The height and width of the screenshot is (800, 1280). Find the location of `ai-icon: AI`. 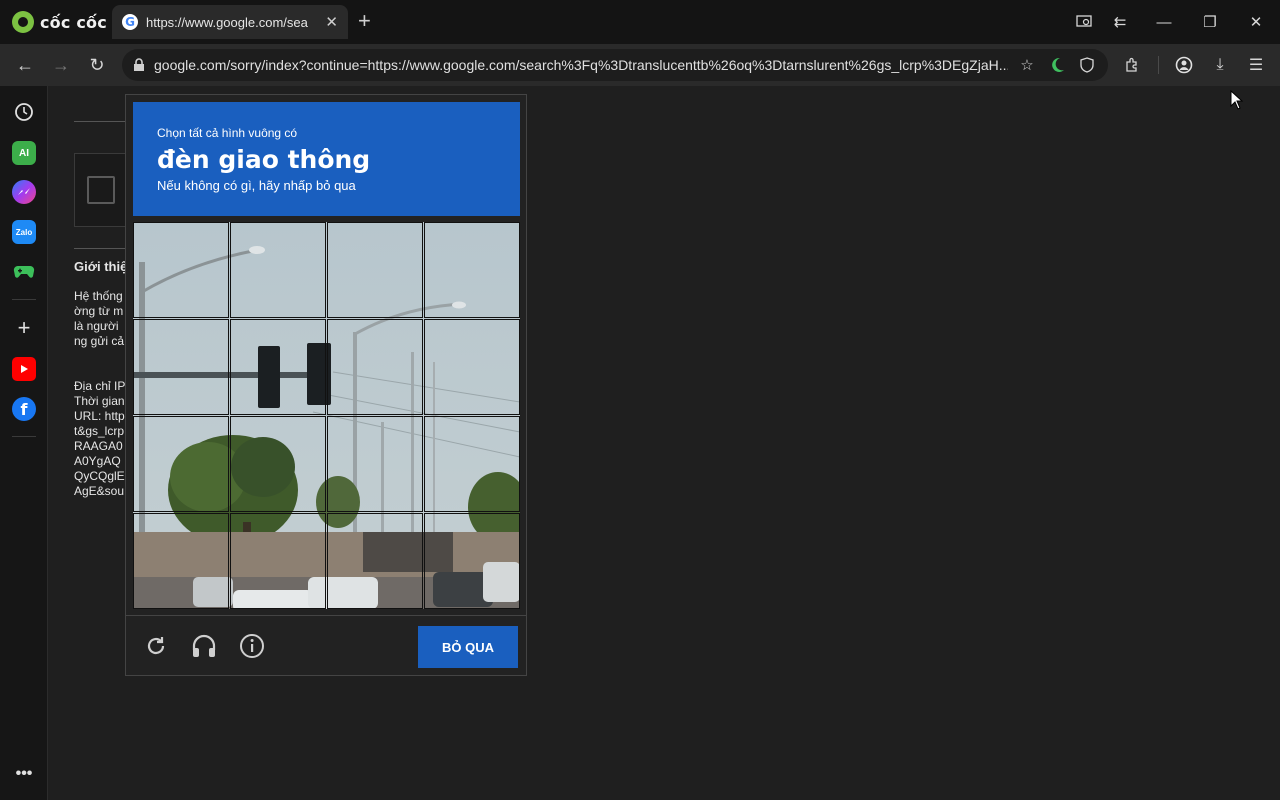

ai-icon: AI is located at coordinates (24, 153).